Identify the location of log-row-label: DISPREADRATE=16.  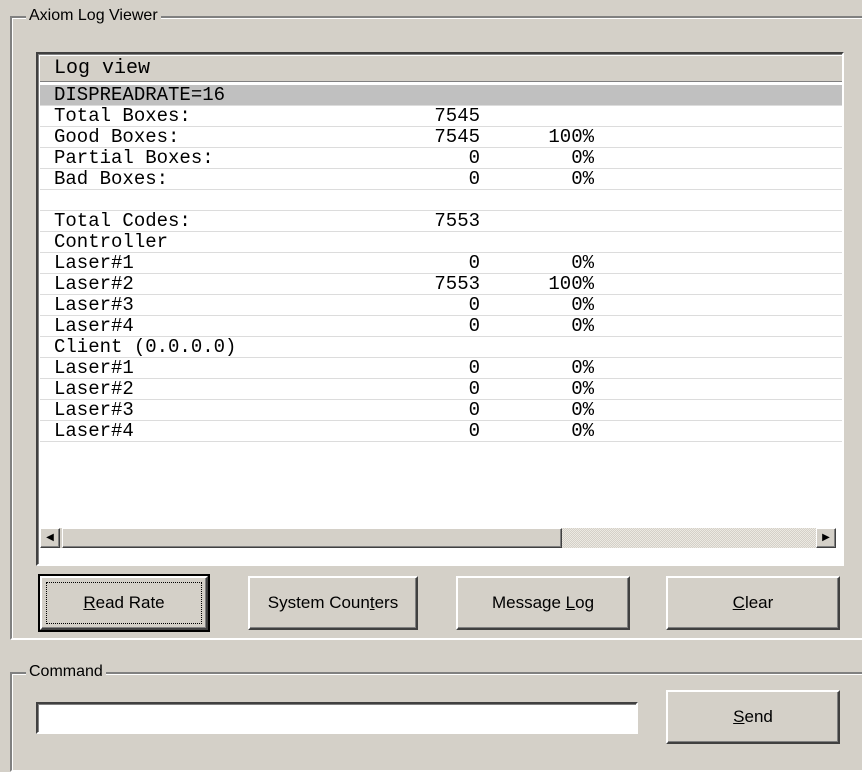
(140, 95).